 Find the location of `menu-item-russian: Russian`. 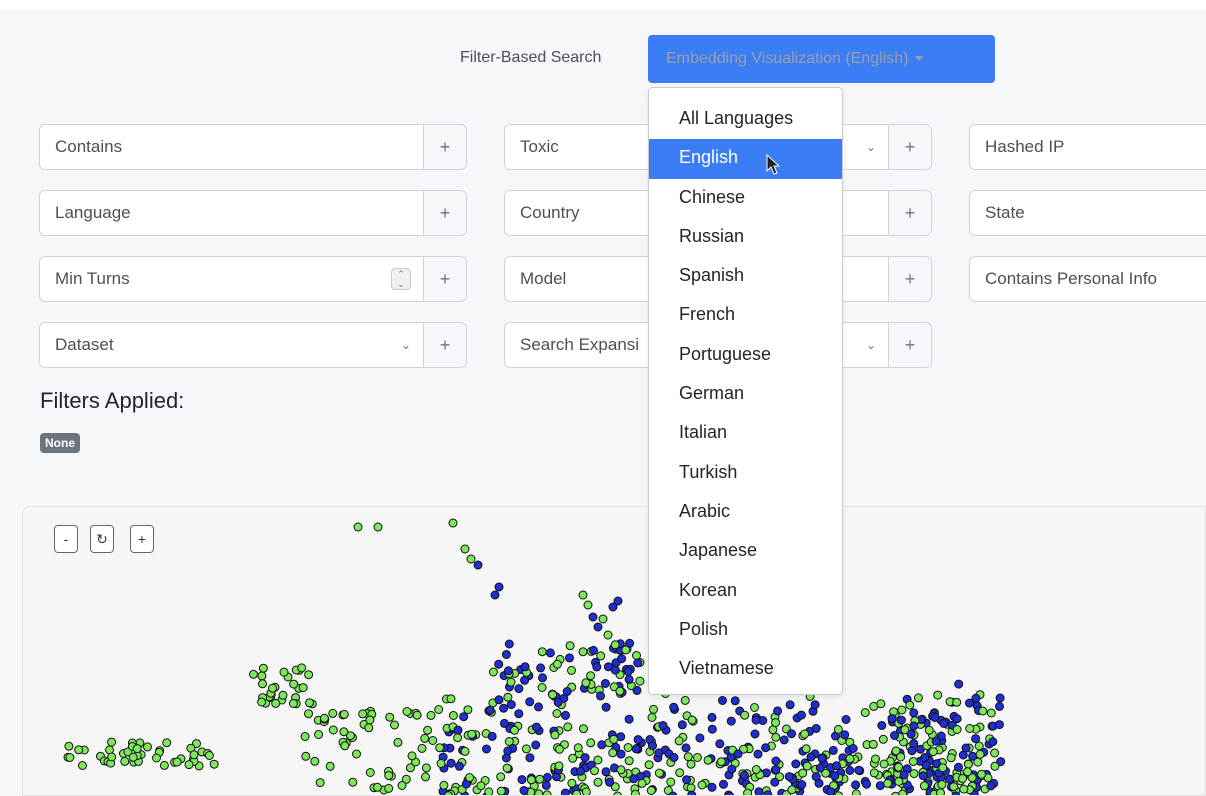

menu-item-russian: Russian is located at coordinates (745, 237).